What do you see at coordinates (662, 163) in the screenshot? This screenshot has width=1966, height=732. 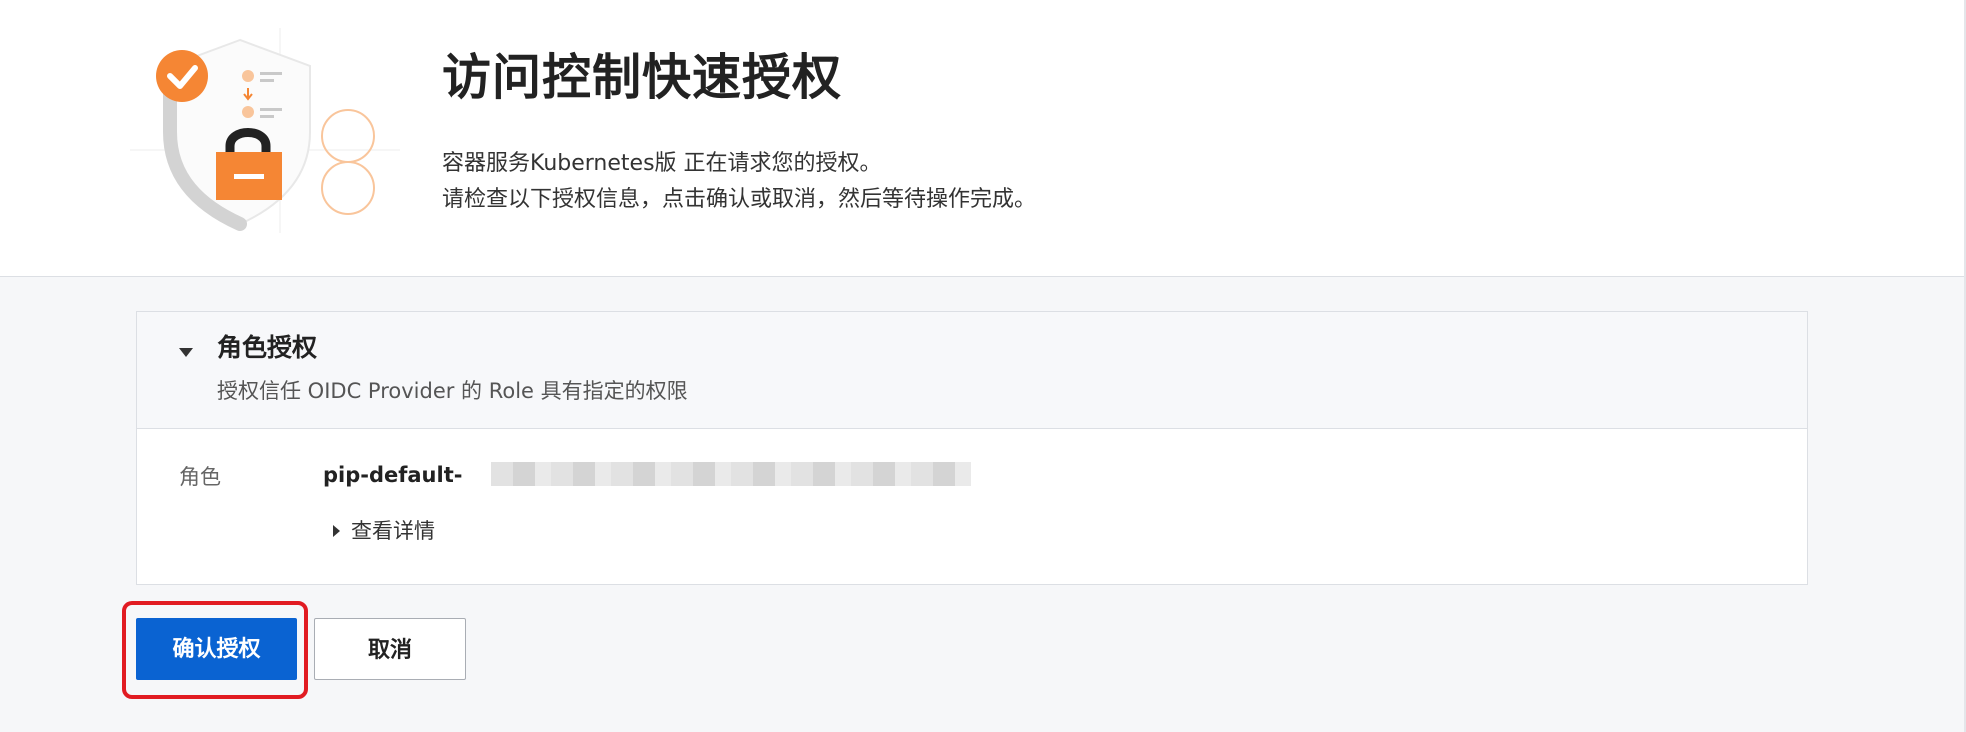 I see `request-description: 容器服务Kubernetes版 正在请求您的授权。` at bounding box center [662, 163].